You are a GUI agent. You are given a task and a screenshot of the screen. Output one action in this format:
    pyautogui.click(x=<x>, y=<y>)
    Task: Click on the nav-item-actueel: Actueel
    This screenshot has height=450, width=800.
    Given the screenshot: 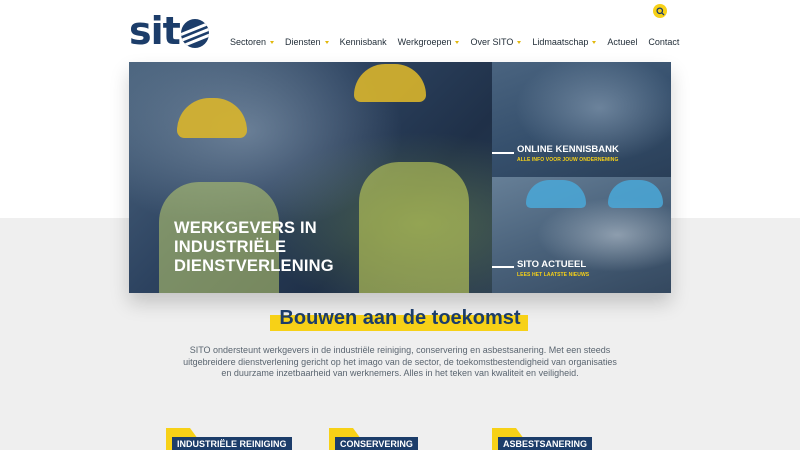 What is the action you would take?
    pyautogui.click(x=622, y=42)
    